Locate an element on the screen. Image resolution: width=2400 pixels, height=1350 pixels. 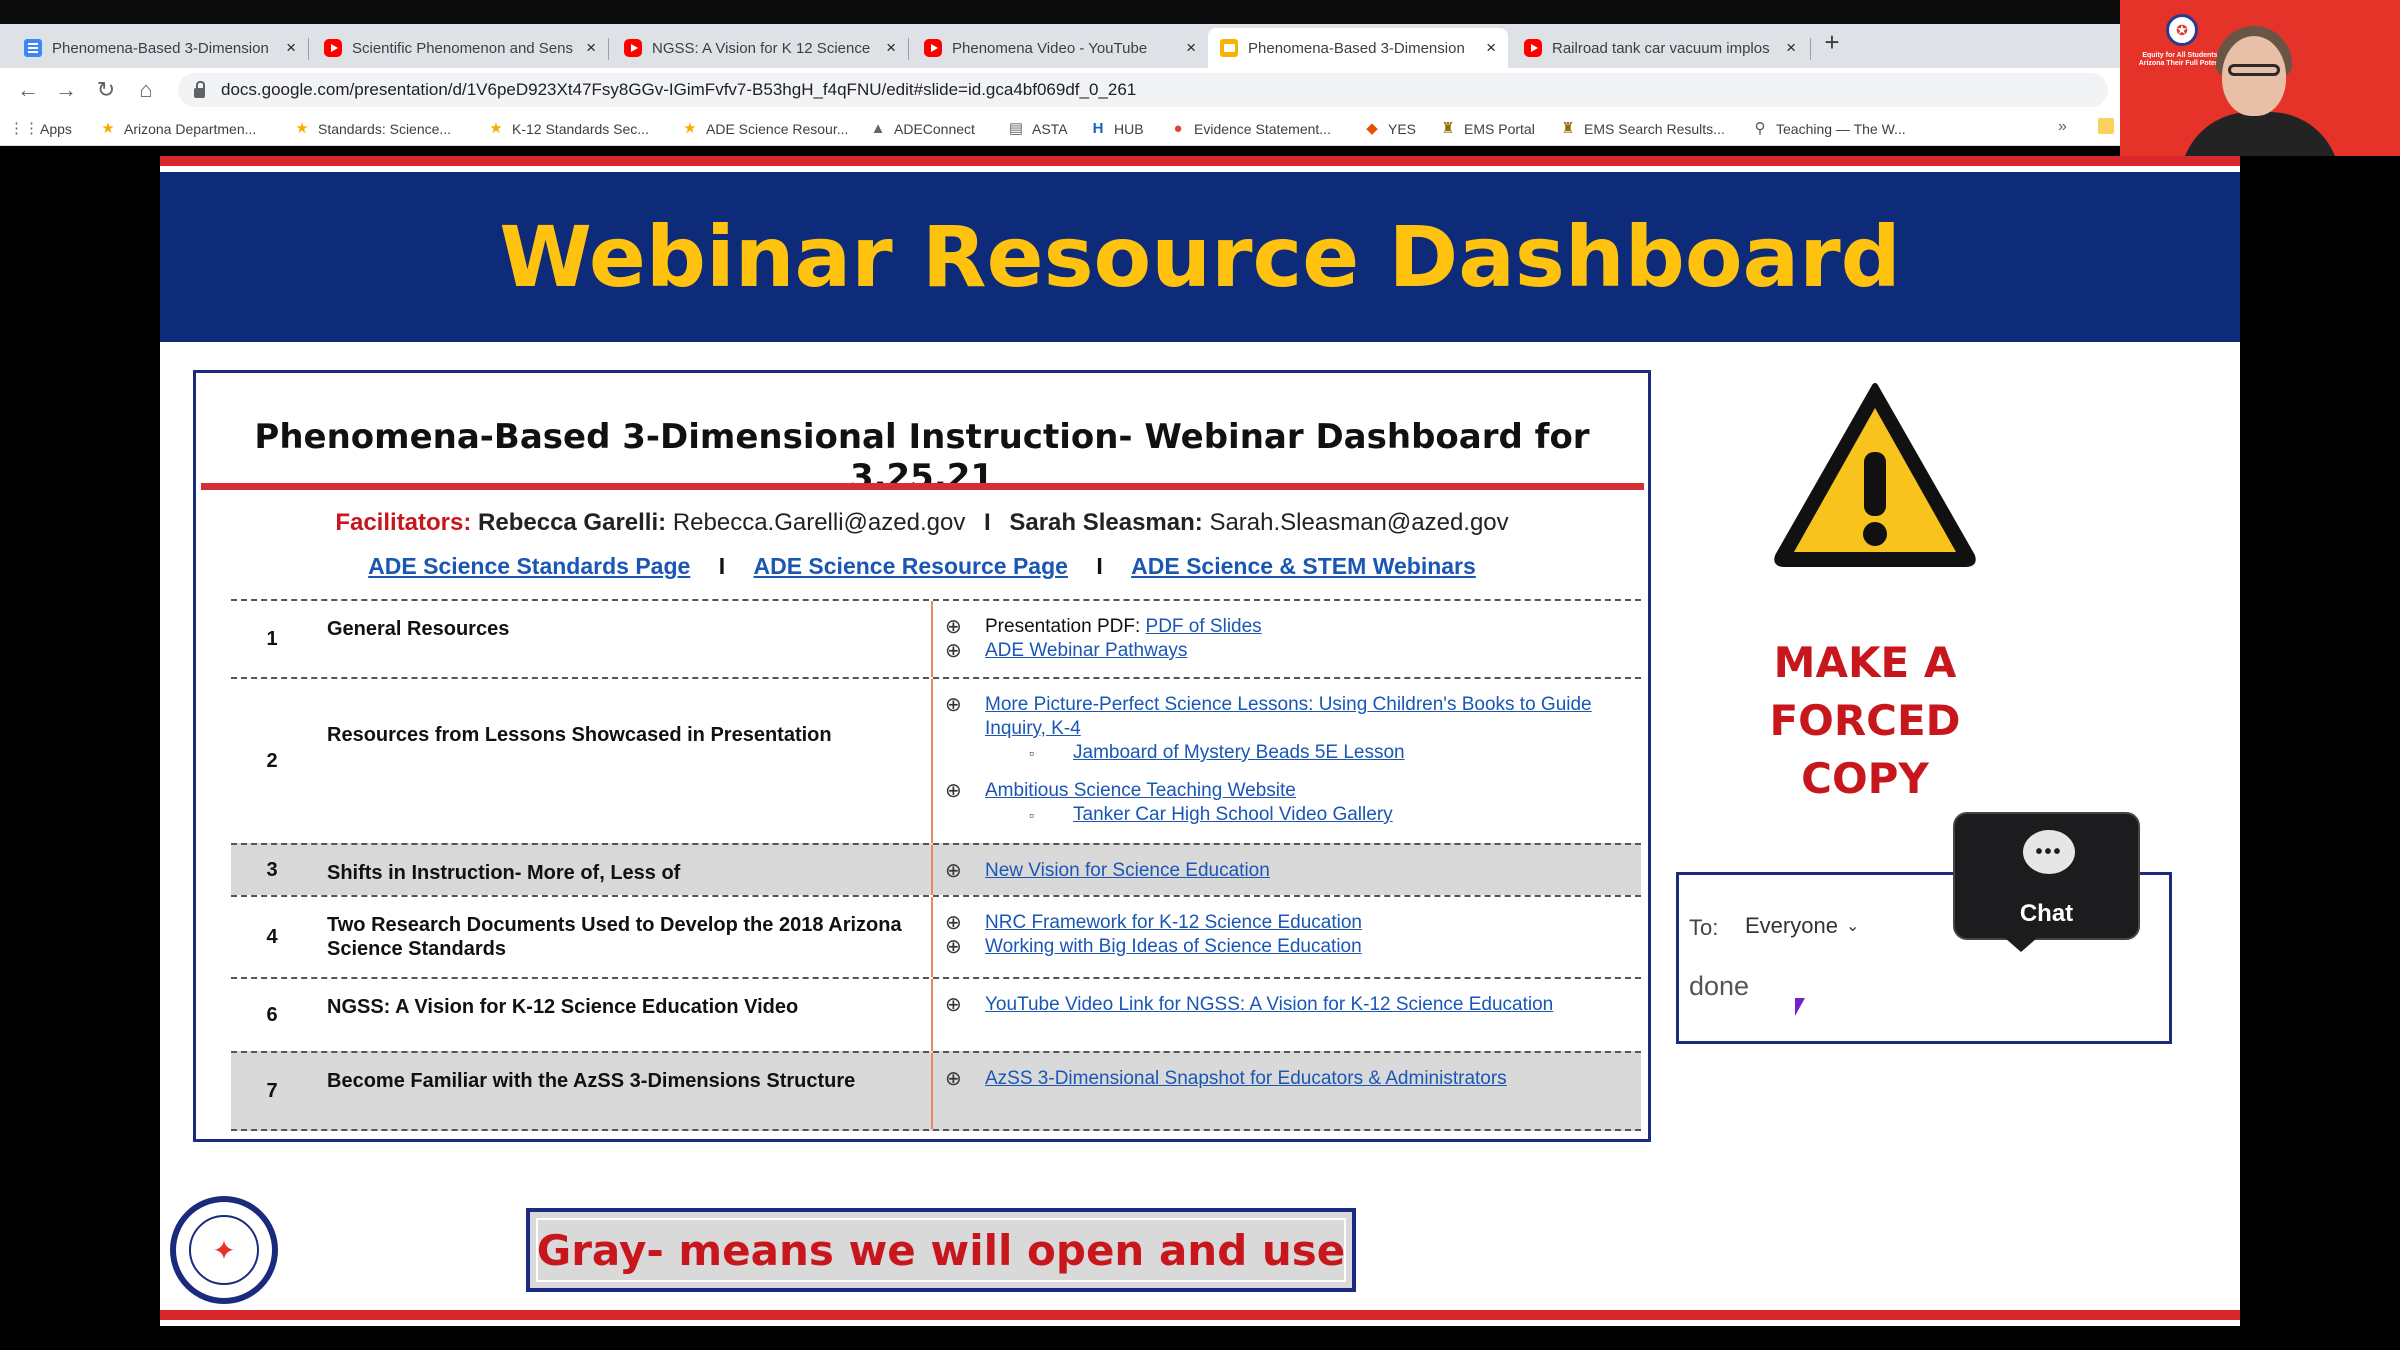
ade-seal-icon: ✦ is located at coordinates (224, 1250).